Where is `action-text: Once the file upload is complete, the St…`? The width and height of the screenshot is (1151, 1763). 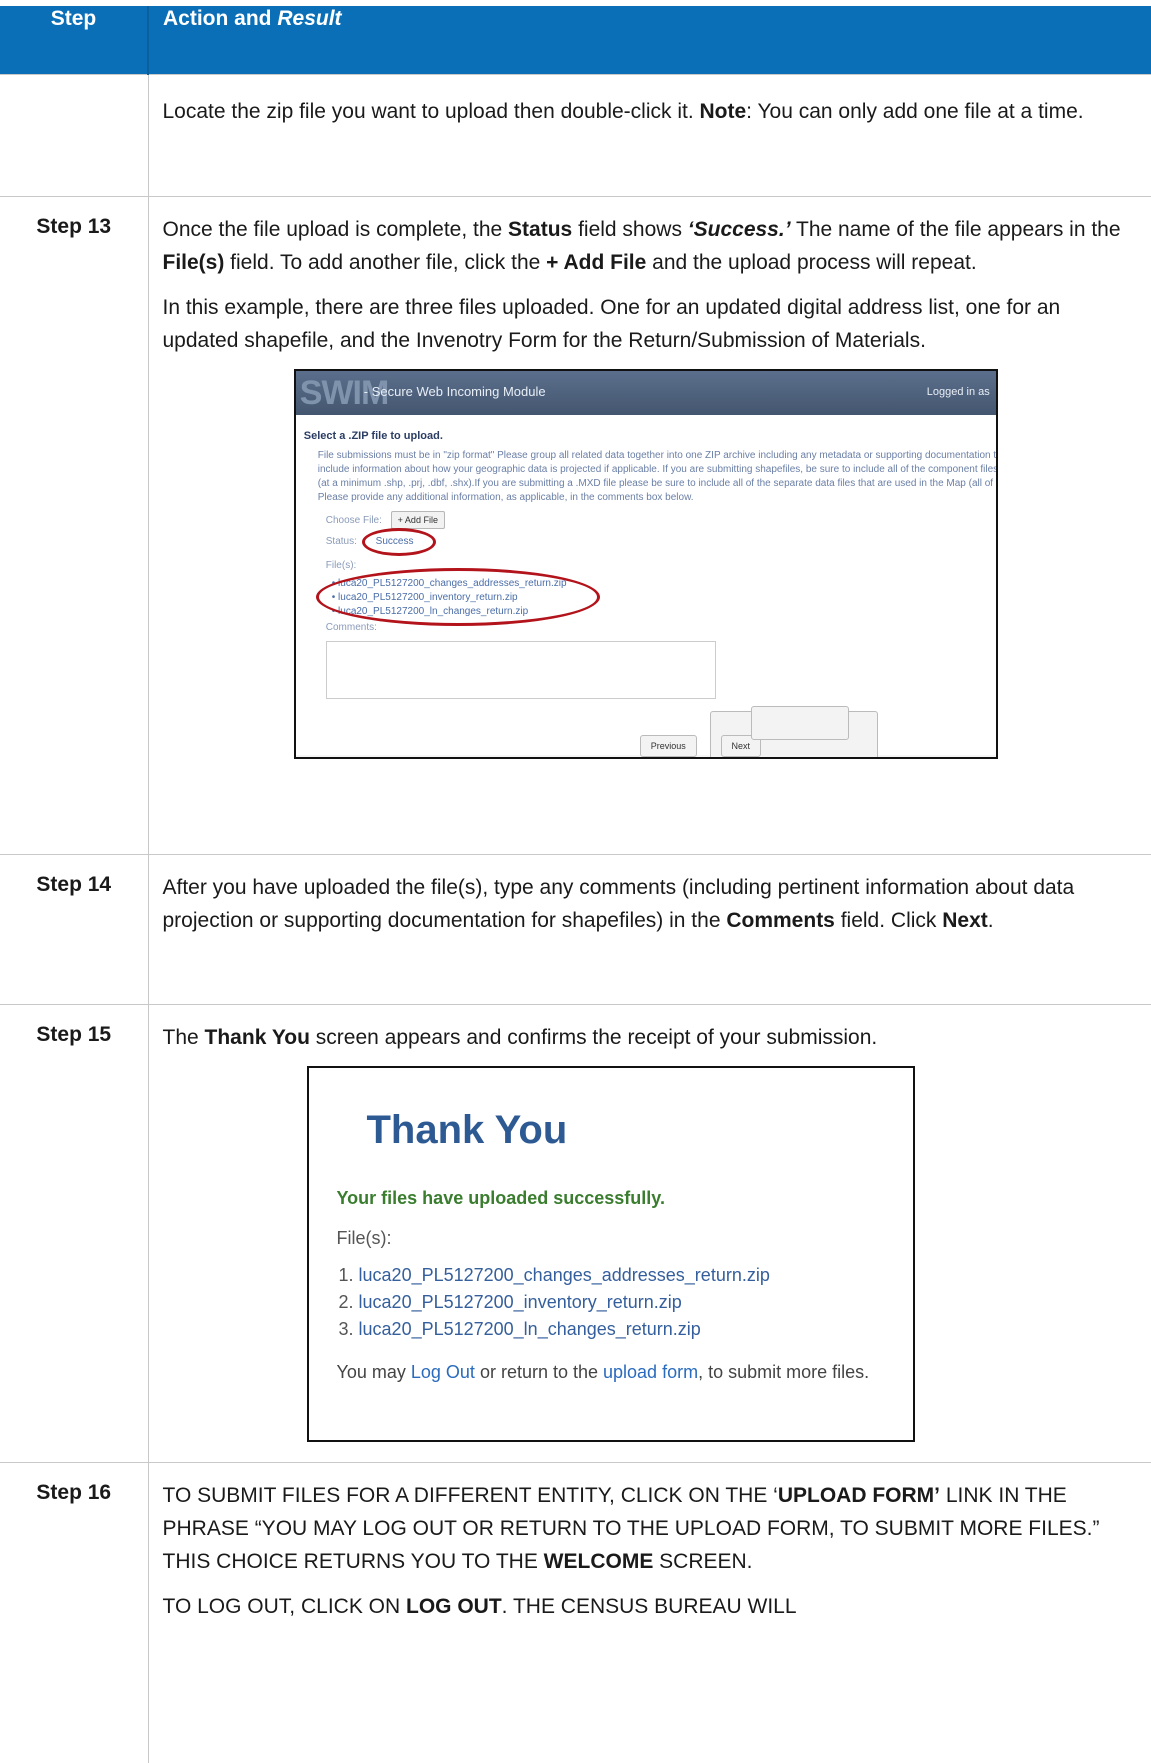 action-text: Once the file upload is complete, the St… is located at coordinates (646, 246).